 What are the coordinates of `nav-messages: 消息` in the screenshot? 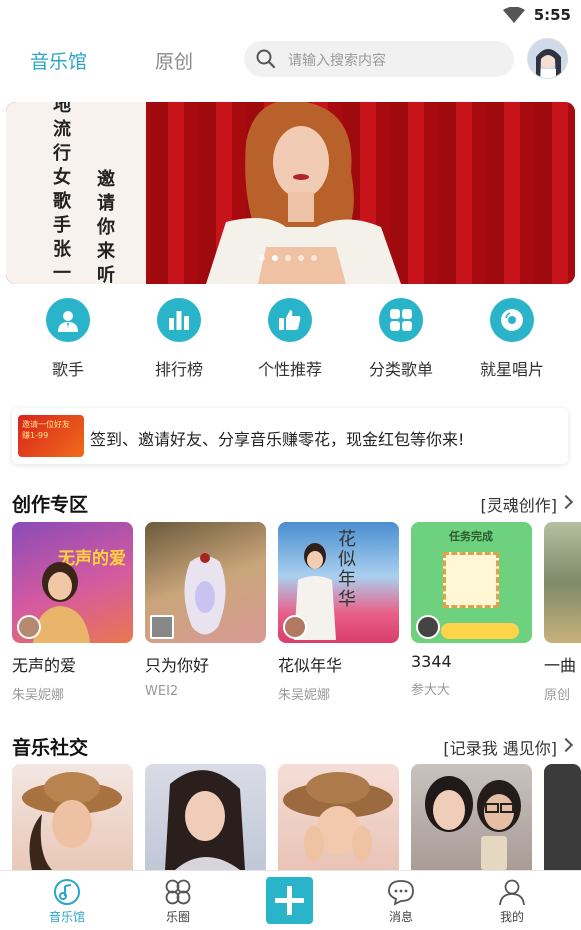 It's located at (401, 900).